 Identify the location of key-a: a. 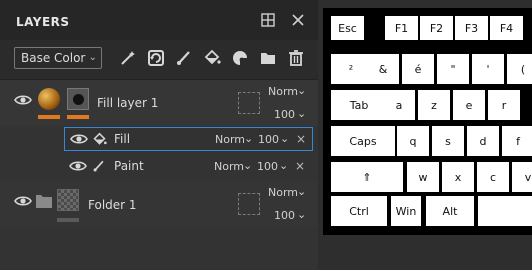
(399, 105).